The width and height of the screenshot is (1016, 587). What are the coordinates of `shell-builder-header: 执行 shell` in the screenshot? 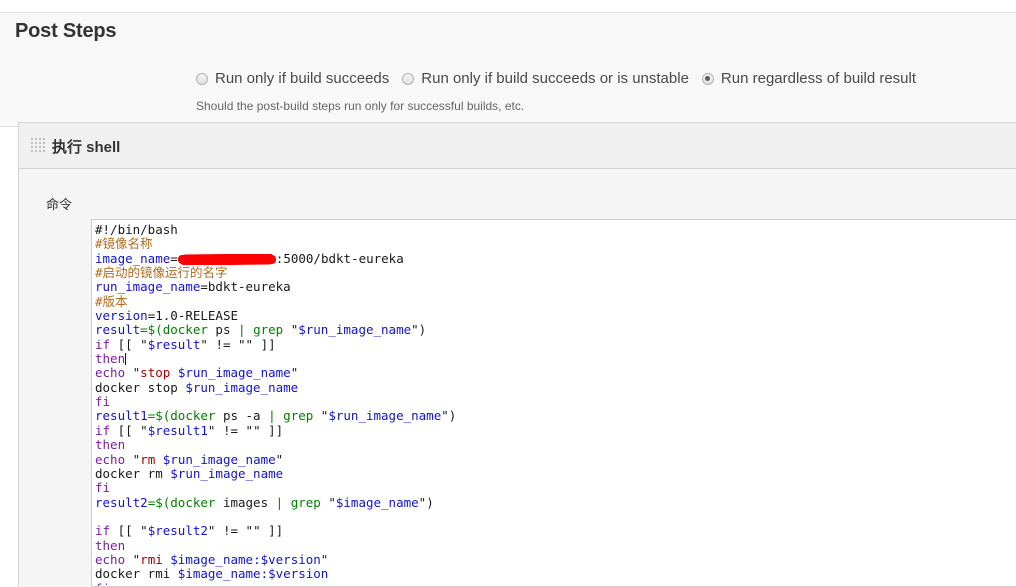 It's located at (517, 146).